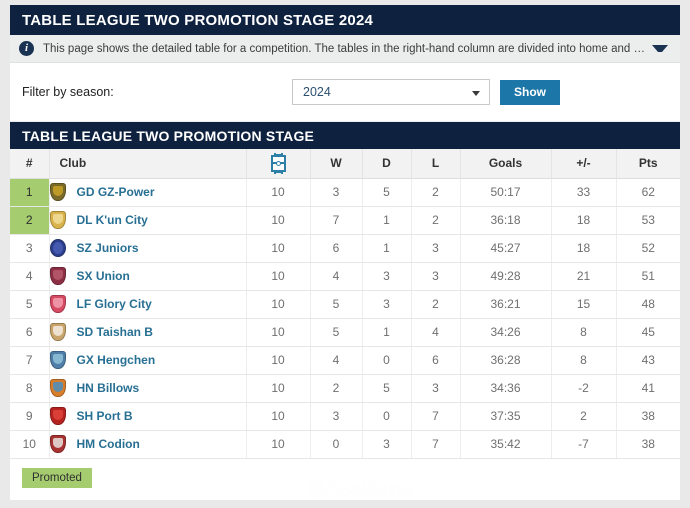 The height and width of the screenshot is (508, 690). Describe the element at coordinates (506, 192) in the screenshot. I see `cell-goals: 50:17` at that location.